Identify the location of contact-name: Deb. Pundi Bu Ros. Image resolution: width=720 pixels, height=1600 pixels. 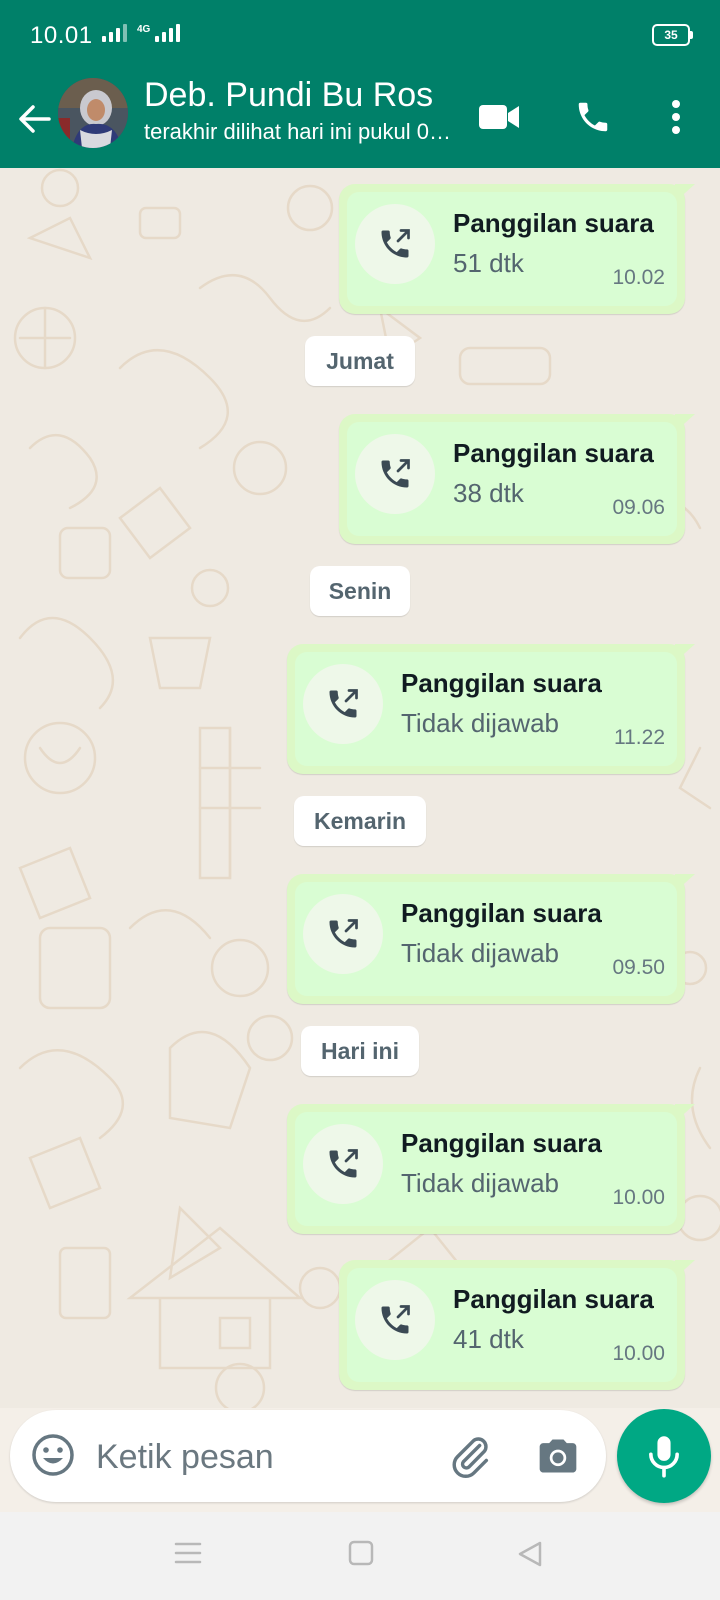
(289, 95).